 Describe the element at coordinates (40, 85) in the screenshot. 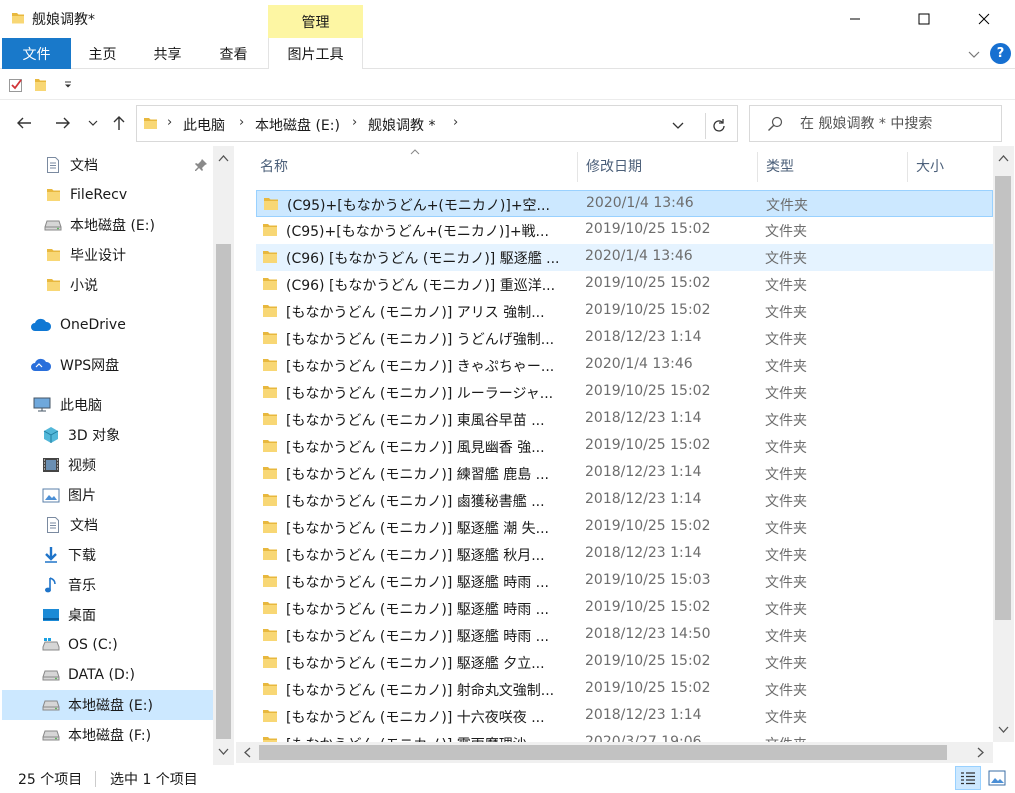

I see `new-folder-icon` at that location.